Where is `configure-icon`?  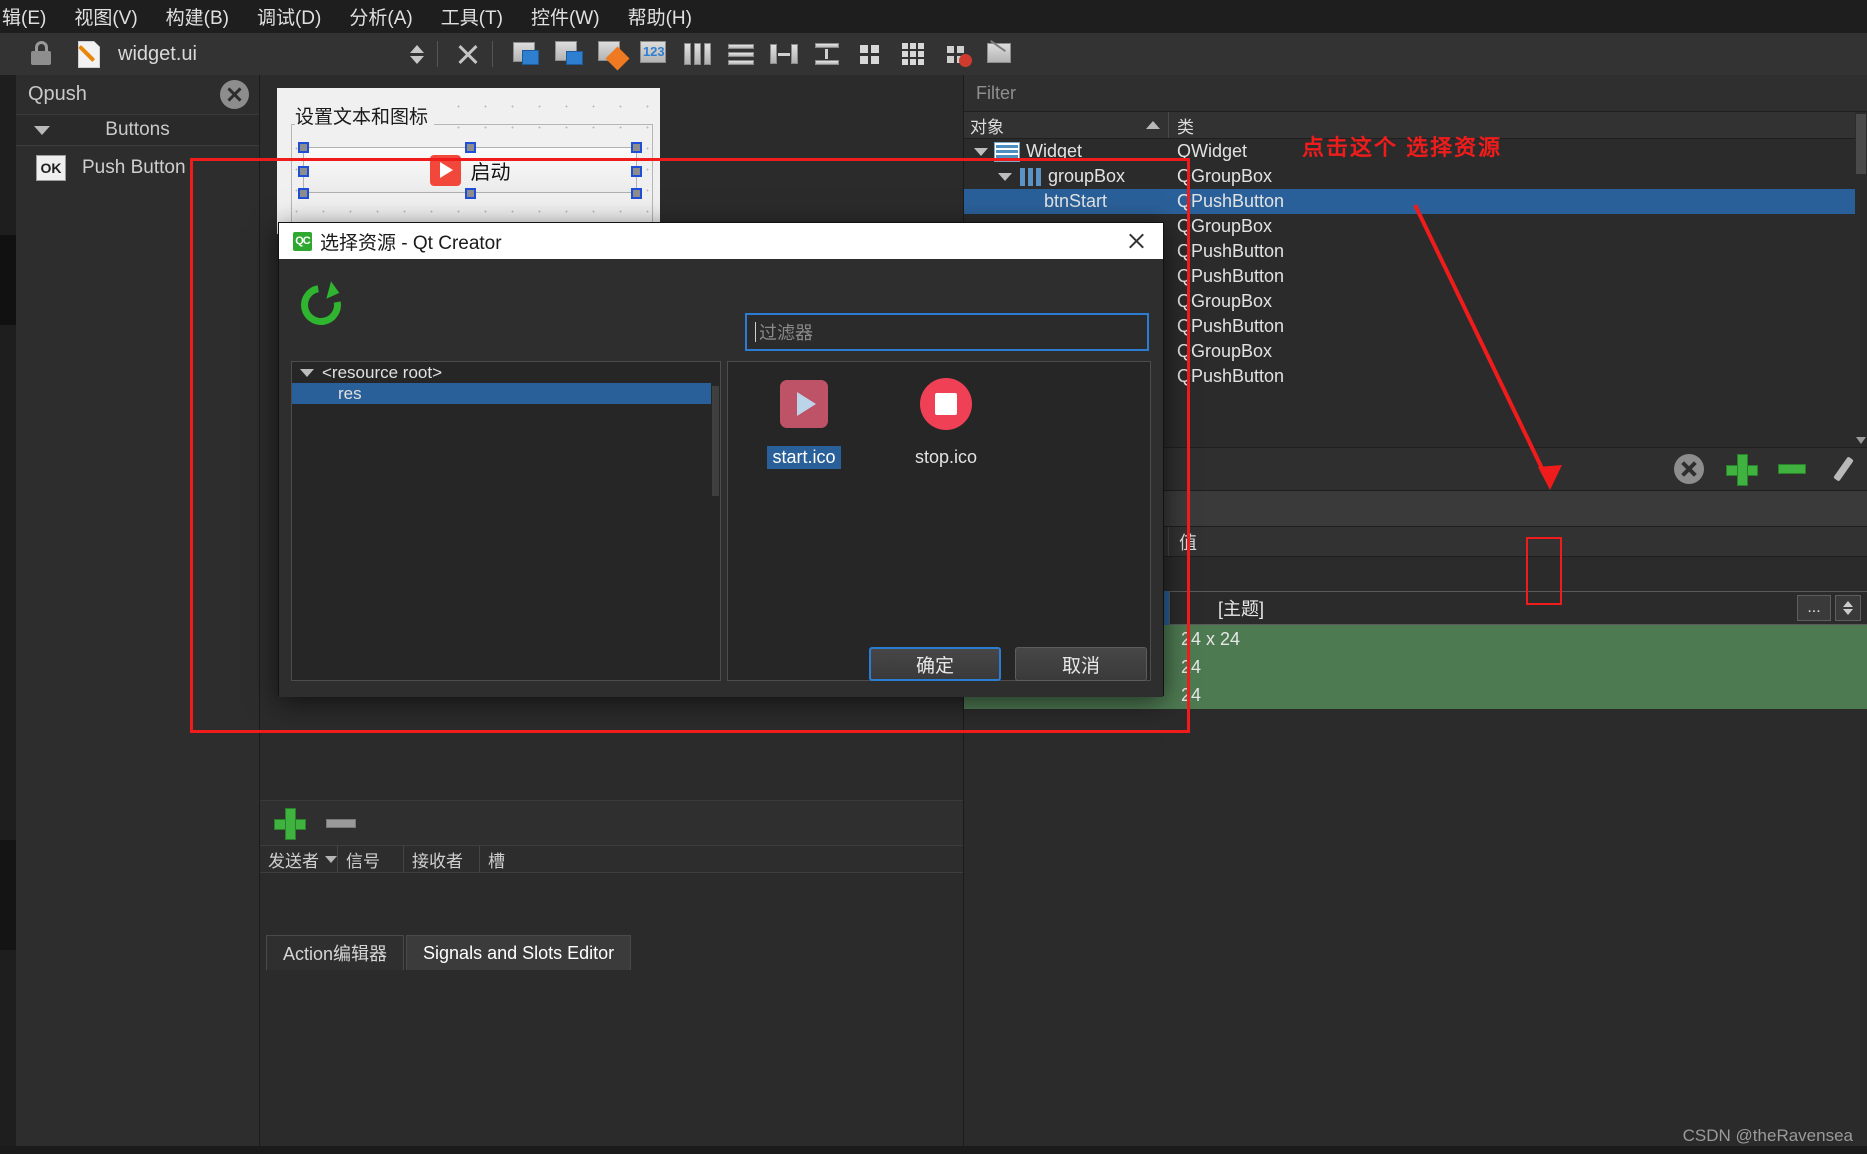 configure-icon is located at coordinates (1843, 469).